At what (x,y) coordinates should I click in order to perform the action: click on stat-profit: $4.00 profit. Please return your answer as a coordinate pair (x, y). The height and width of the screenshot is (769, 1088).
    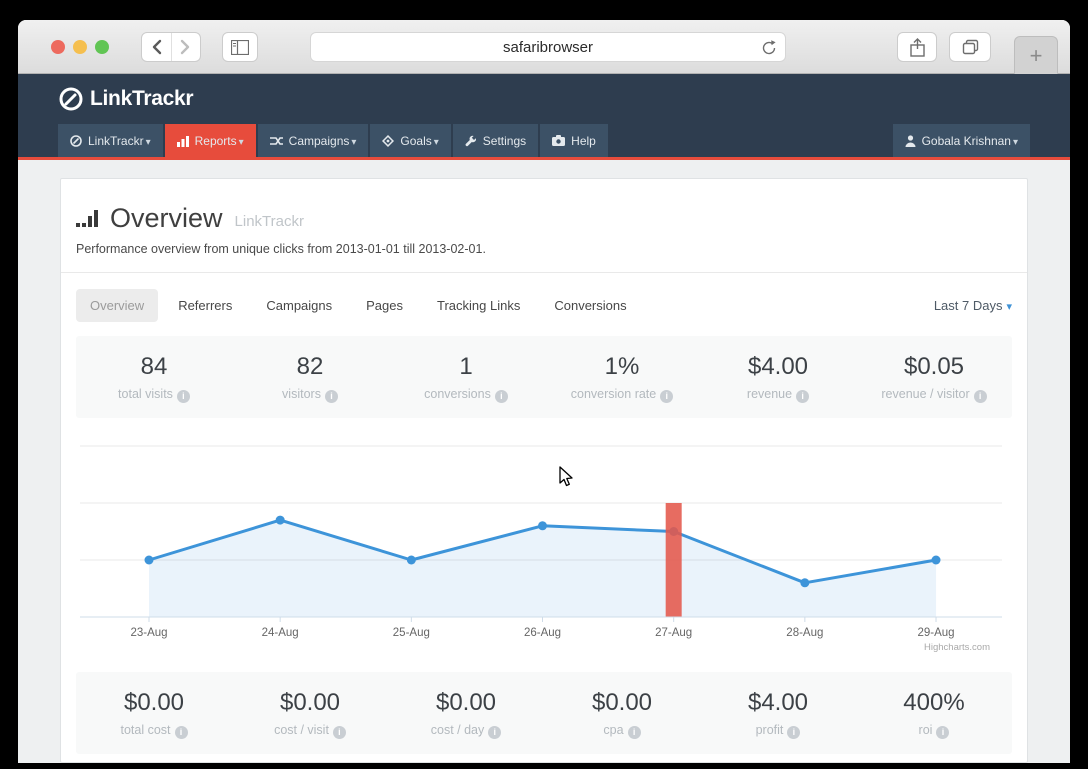
    Looking at the image, I should click on (778, 714).